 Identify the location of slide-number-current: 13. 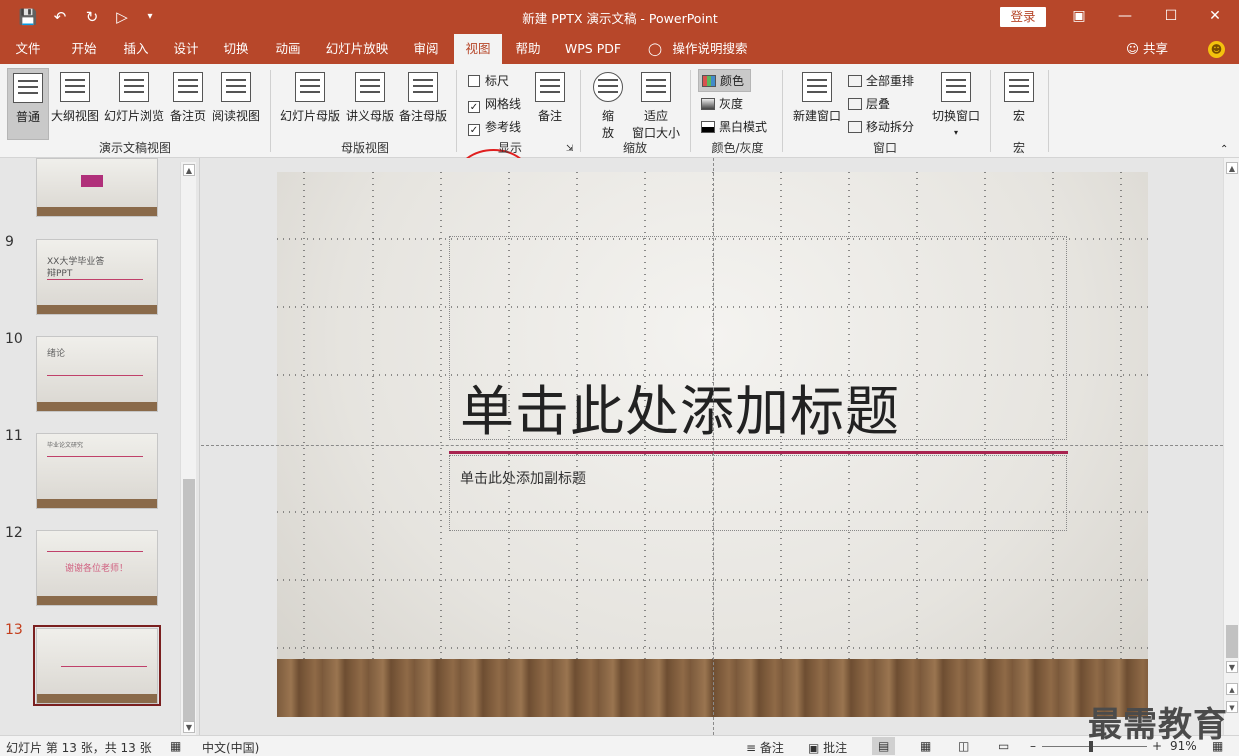
(14, 630).